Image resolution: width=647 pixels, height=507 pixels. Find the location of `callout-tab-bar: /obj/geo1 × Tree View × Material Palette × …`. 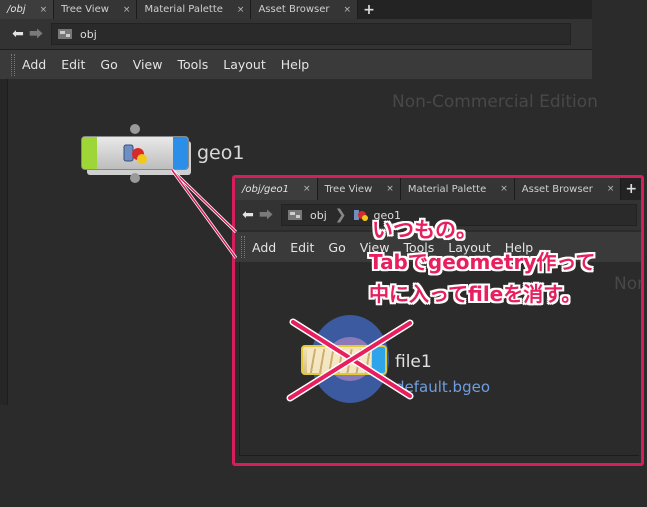

callout-tab-bar: /obj/geo1 × Tree View × Material Palette × … is located at coordinates (438, 189).